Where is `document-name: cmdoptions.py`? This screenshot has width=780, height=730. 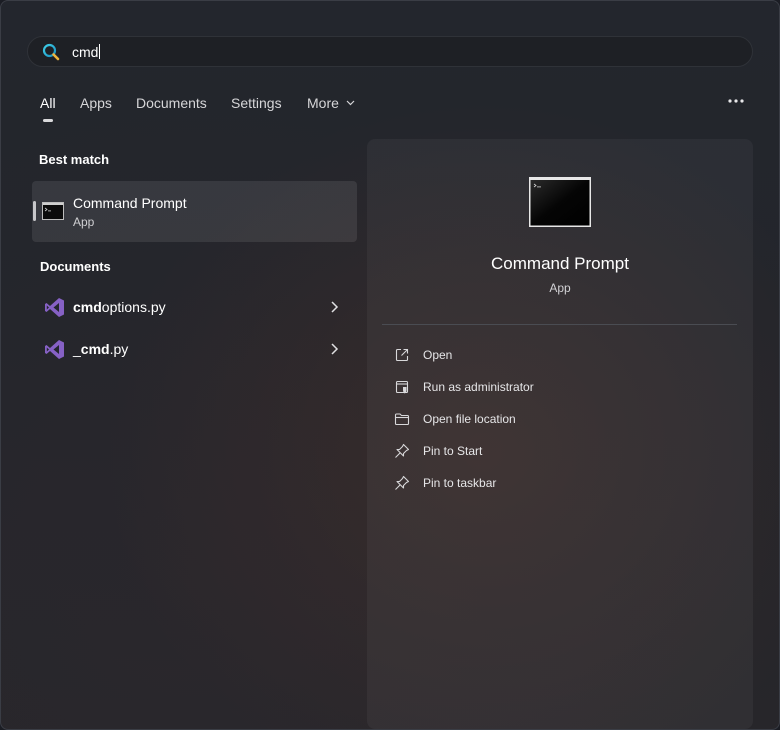
document-name: cmdoptions.py is located at coordinates (119, 307).